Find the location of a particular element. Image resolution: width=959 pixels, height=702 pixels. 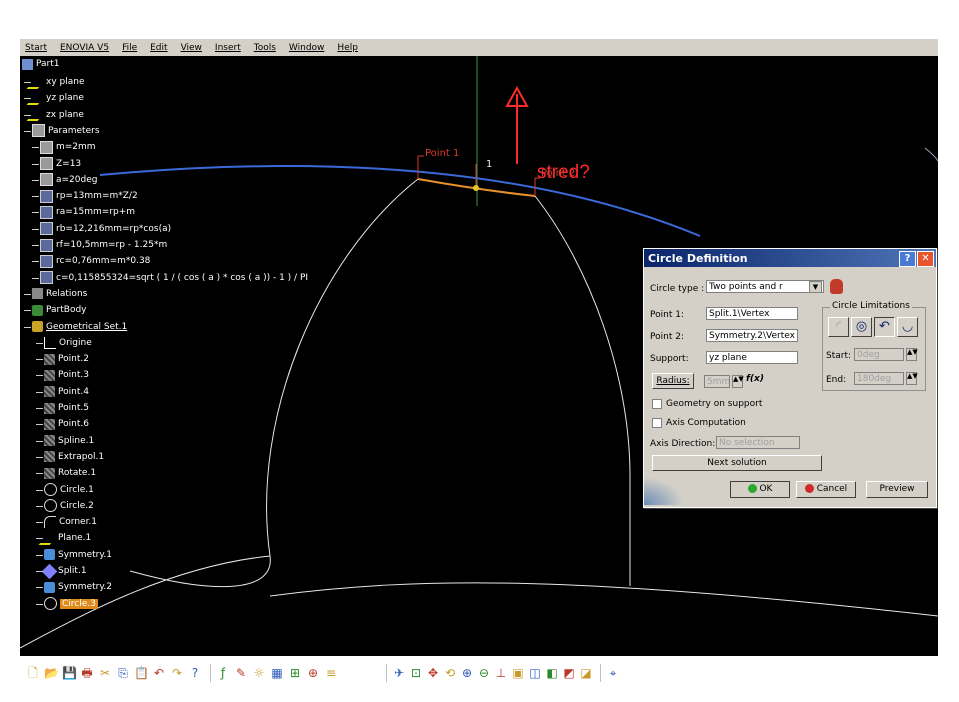

tree-item: Symmetry.1 is located at coordinates (78, 555).